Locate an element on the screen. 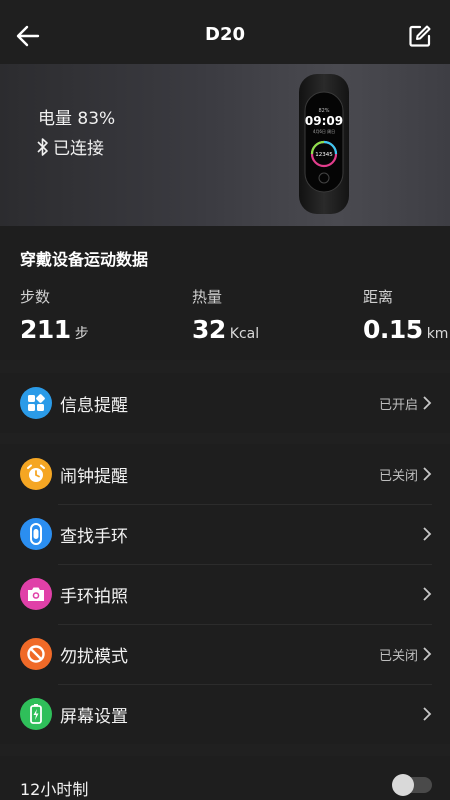 Image resolution: width=450 pixels, height=800 pixels. band-time: 09:09 is located at coordinates (324, 121).